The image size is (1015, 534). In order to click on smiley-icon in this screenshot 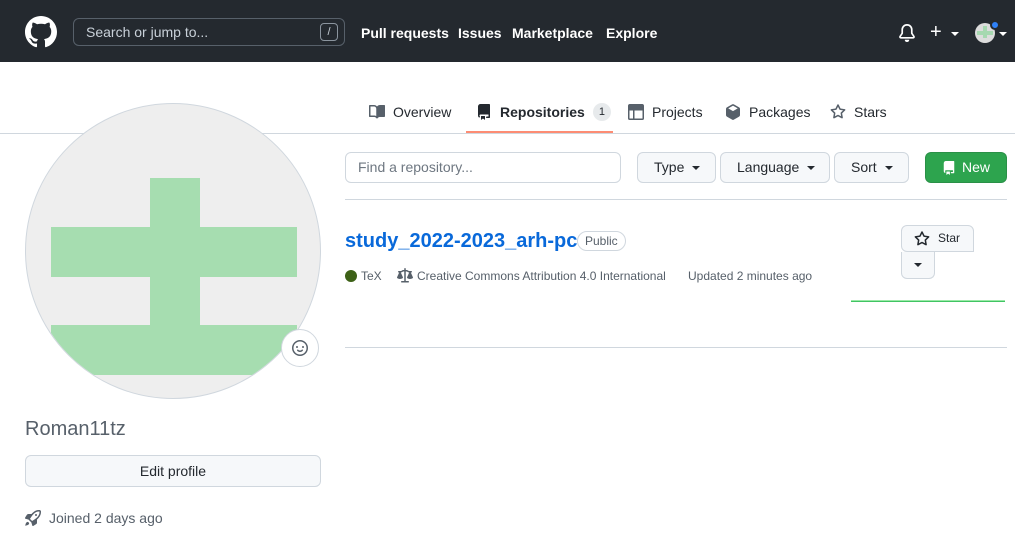, I will do `click(300, 348)`.